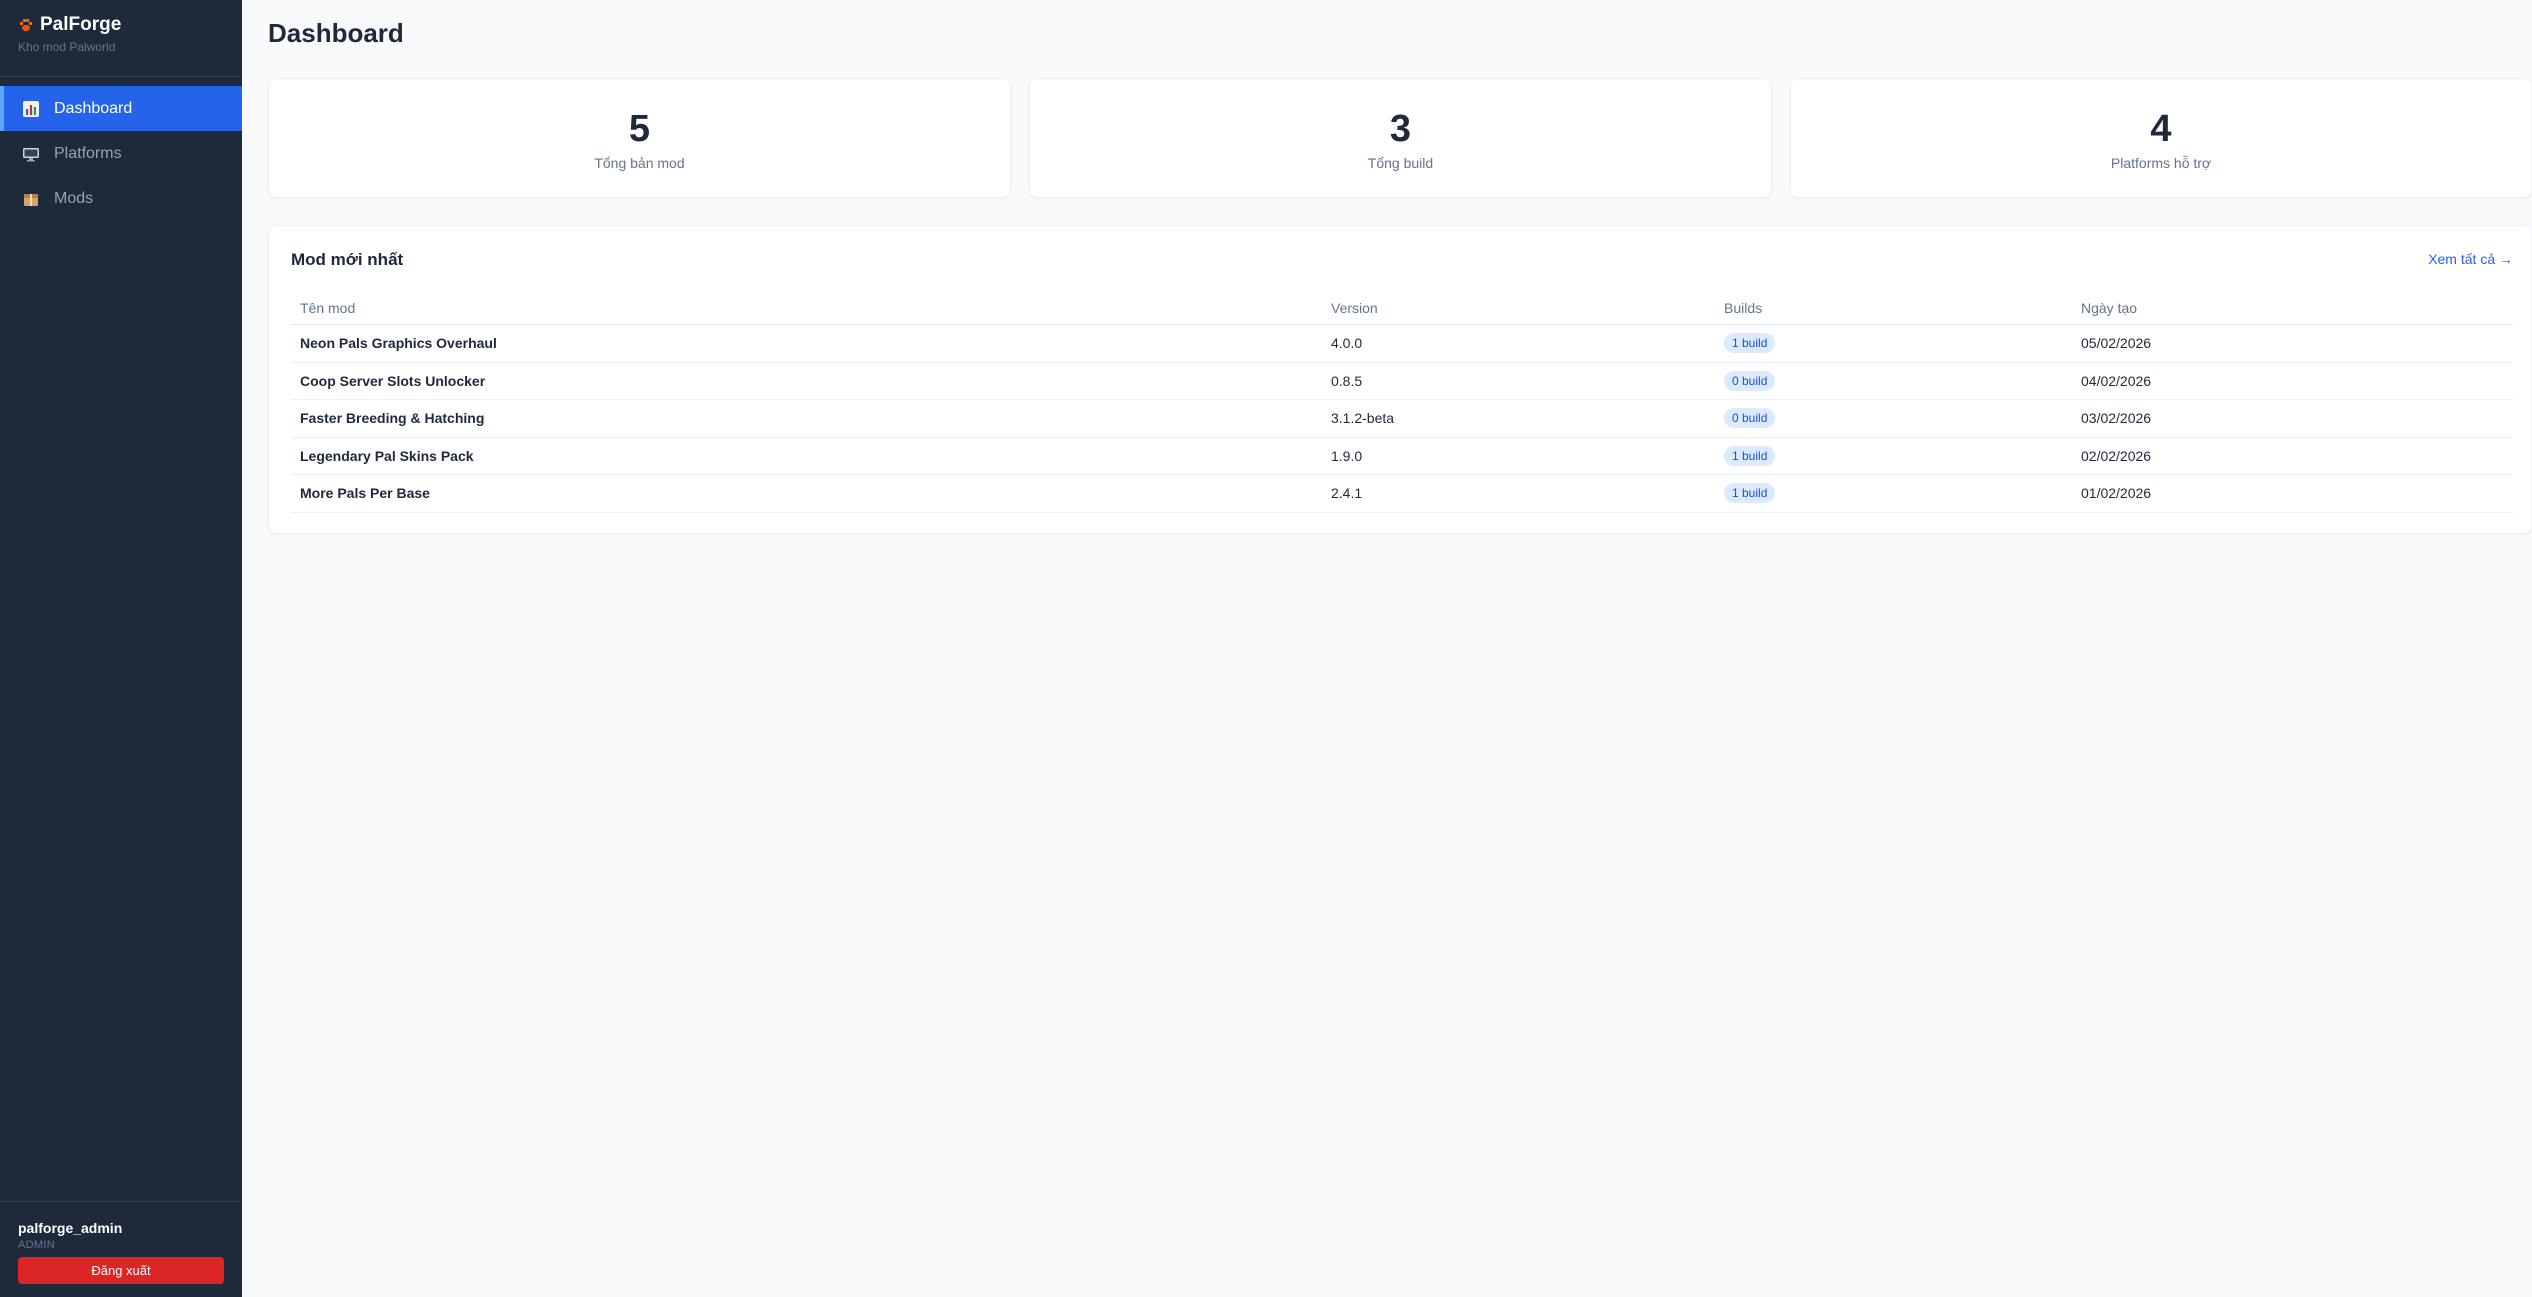 Image resolution: width=2532 pixels, height=1297 pixels. What do you see at coordinates (121, 38) in the screenshot?
I see `brand: PalForge Kho mod Palworld` at bounding box center [121, 38].